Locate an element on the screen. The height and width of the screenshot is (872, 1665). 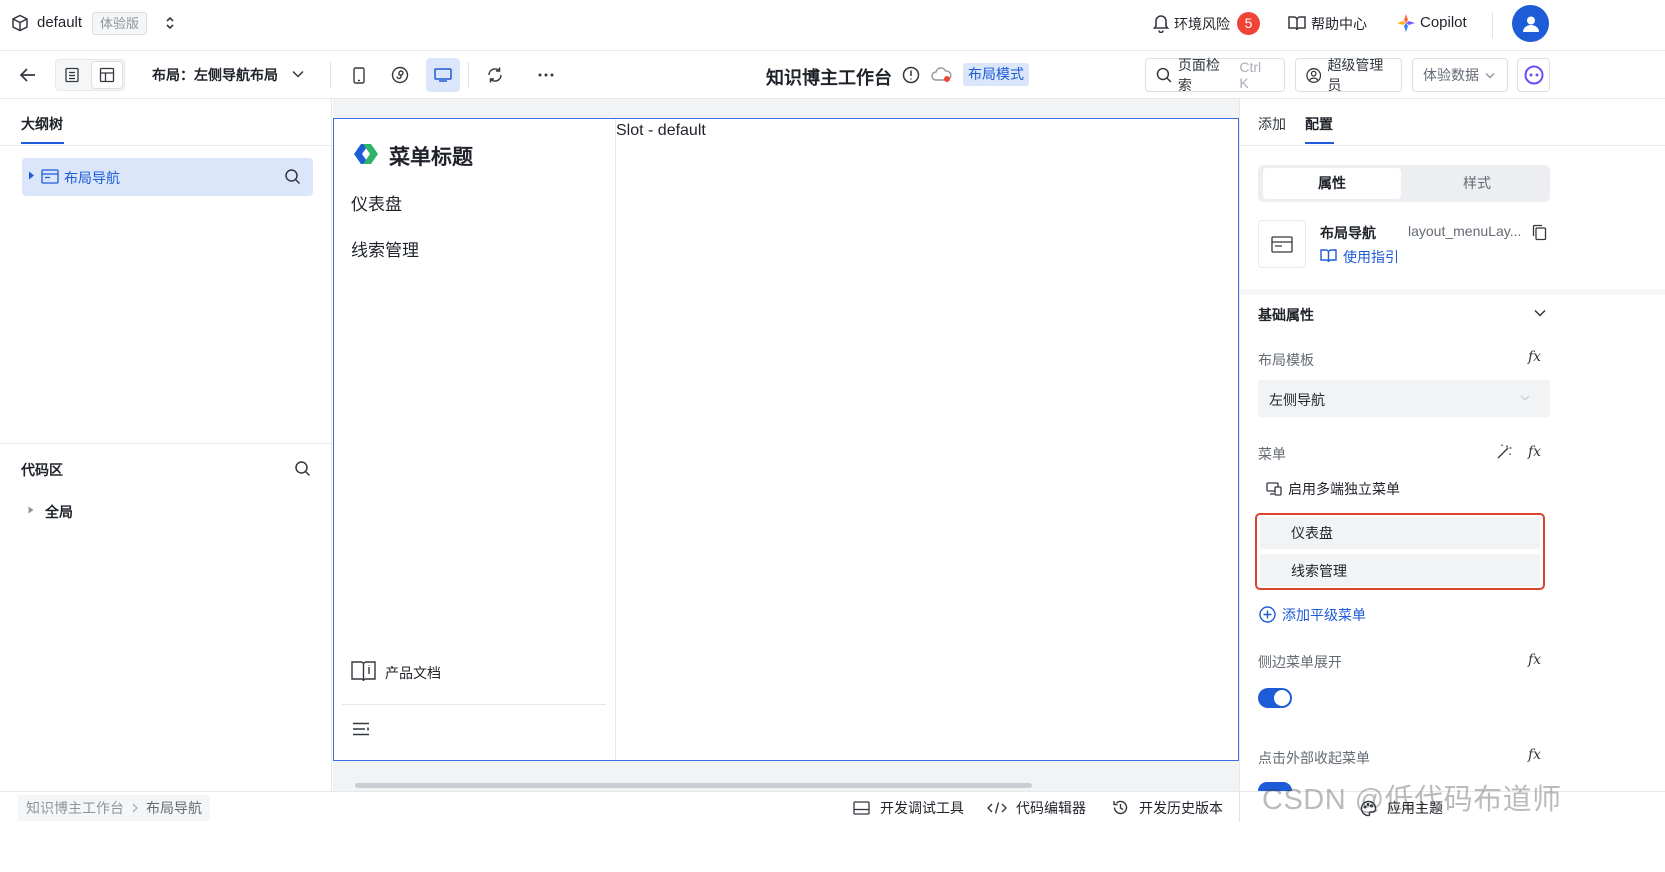
component-icon-box is located at coordinates (1282, 244).